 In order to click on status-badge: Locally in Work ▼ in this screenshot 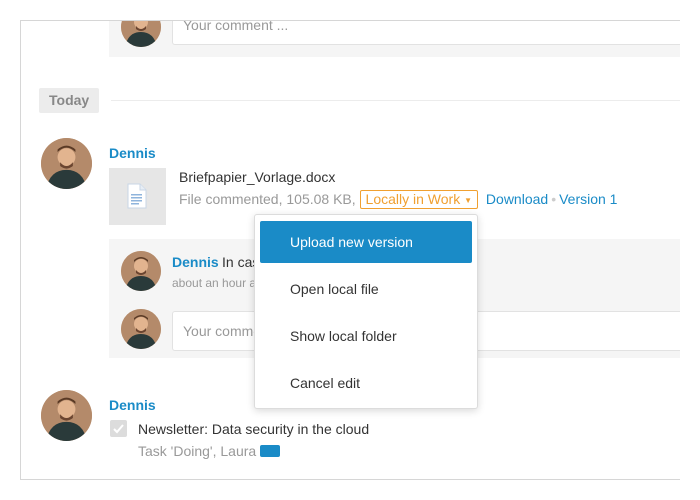, I will do `click(419, 199)`.